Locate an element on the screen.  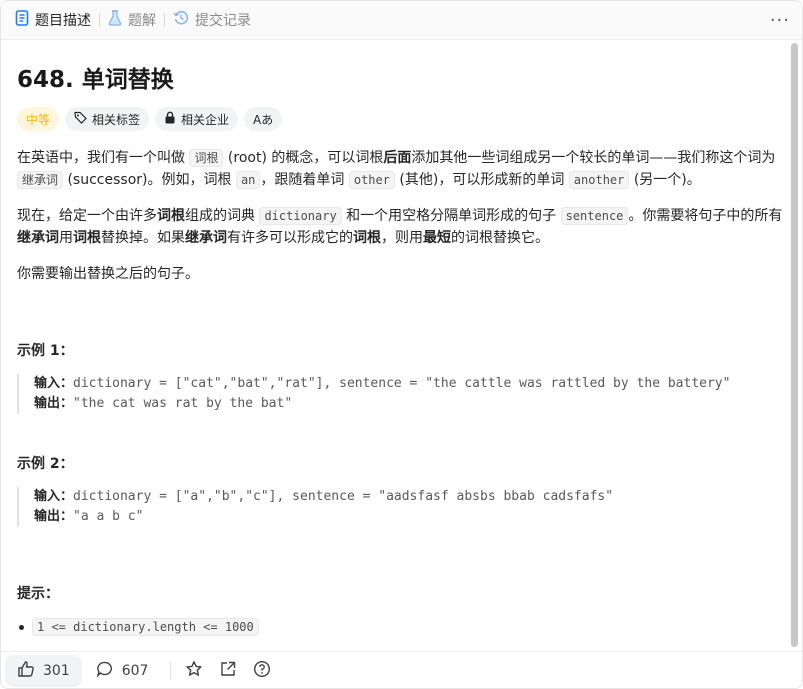
tab-submissions: 提交记录 is located at coordinates (212, 20).